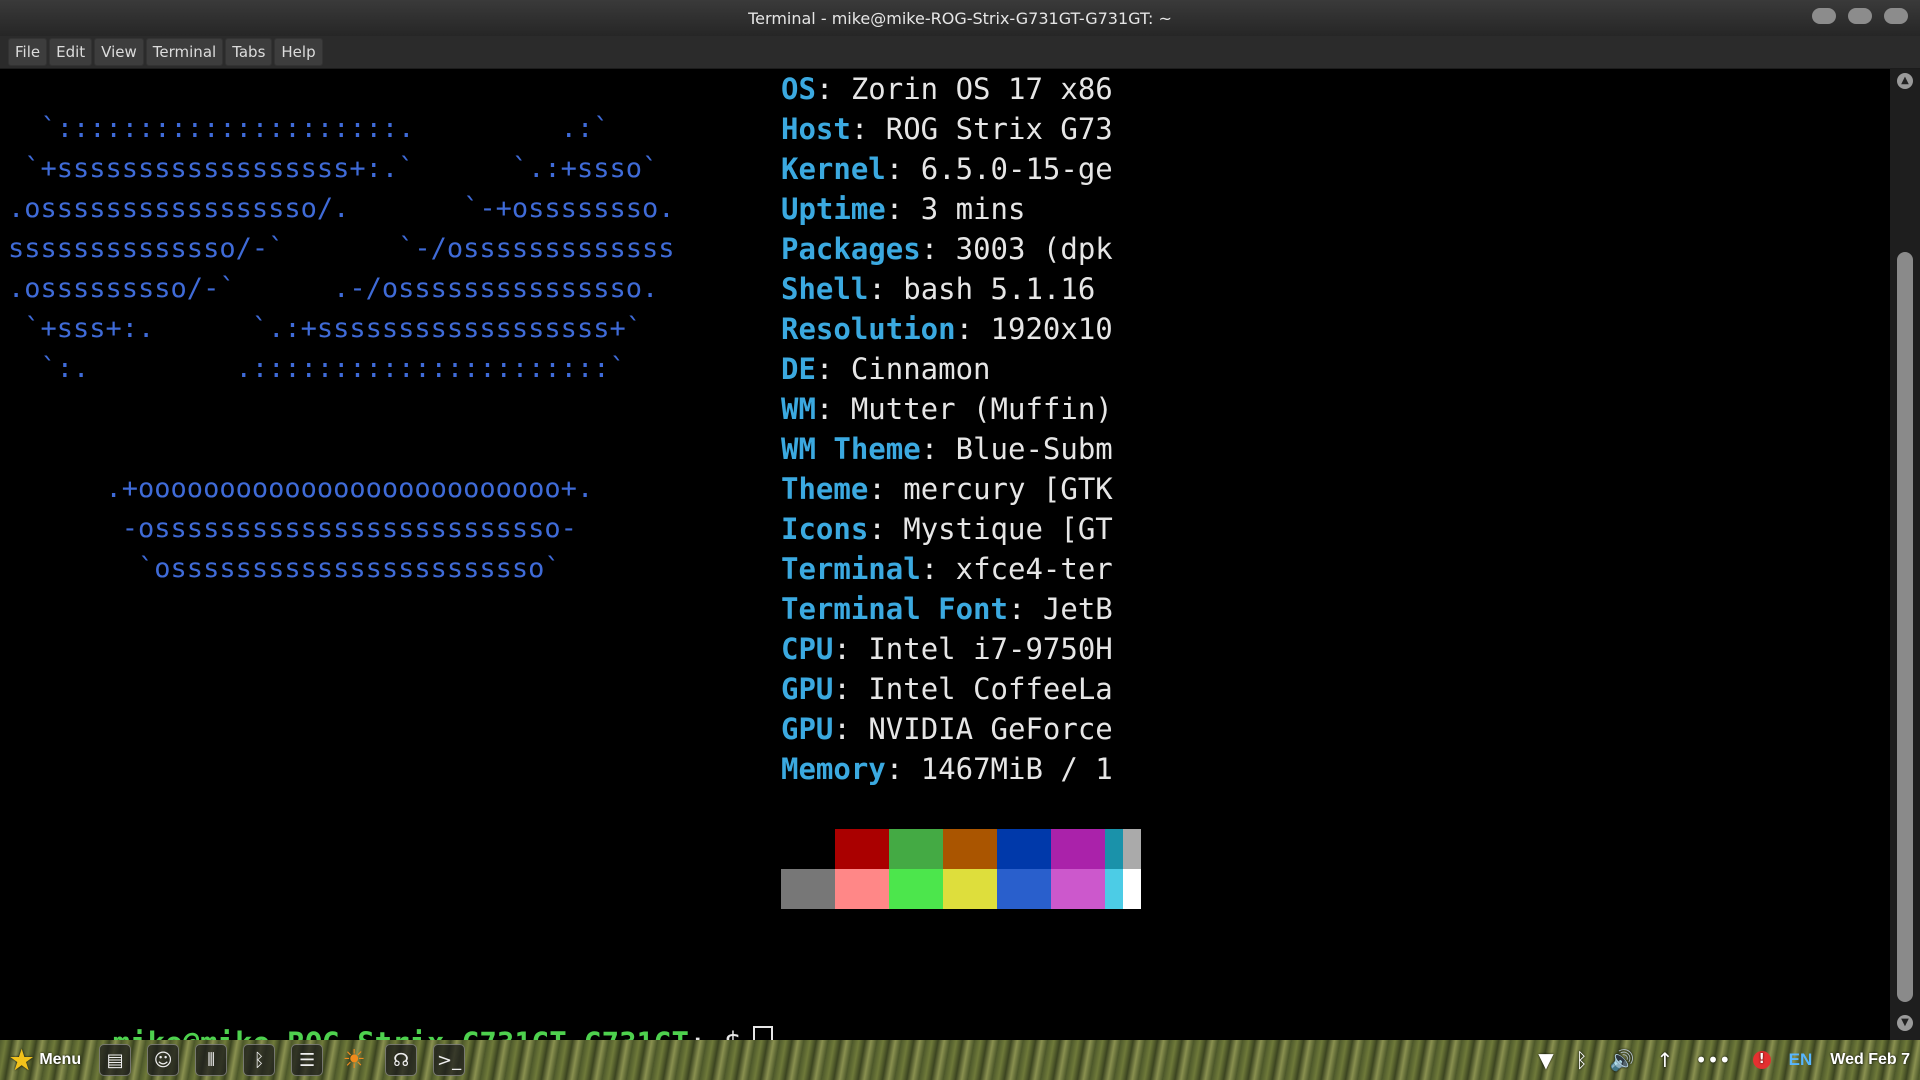 The image size is (1920, 1080). What do you see at coordinates (163, 1060) in the screenshot?
I see `cat-app-icon: ☺` at bounding box center [163, 1060].